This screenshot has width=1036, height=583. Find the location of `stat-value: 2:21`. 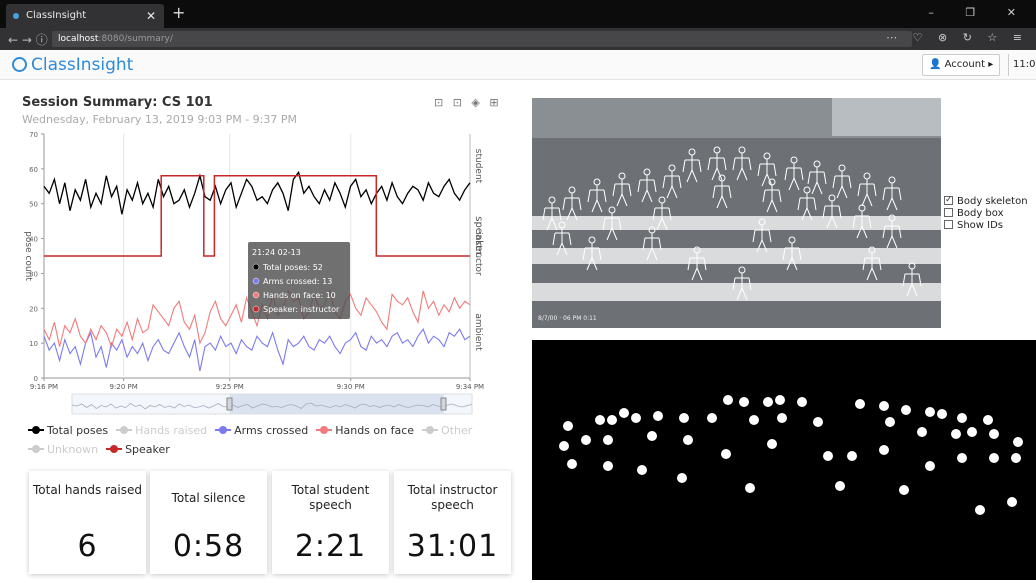

stat-value: 2:21 is located at coordinates (330, 546).